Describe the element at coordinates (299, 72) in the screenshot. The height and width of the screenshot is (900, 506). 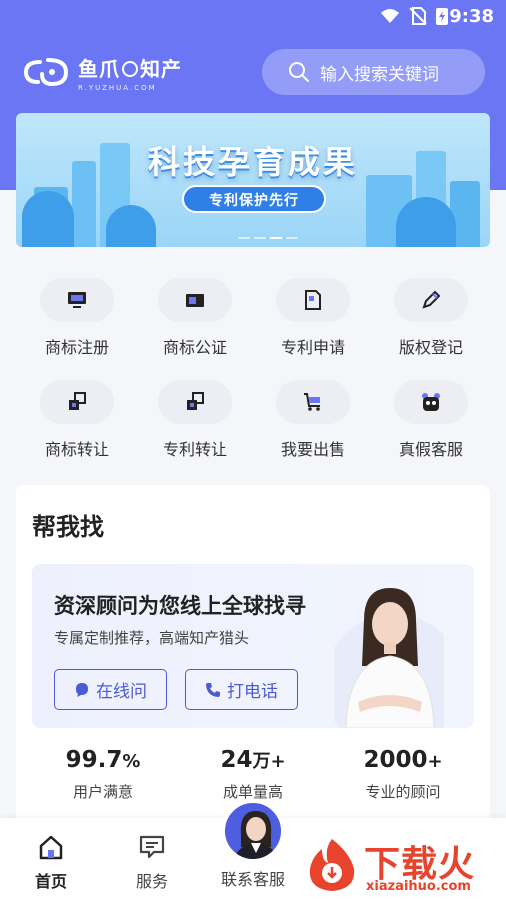
I see `search-icon` at that location.